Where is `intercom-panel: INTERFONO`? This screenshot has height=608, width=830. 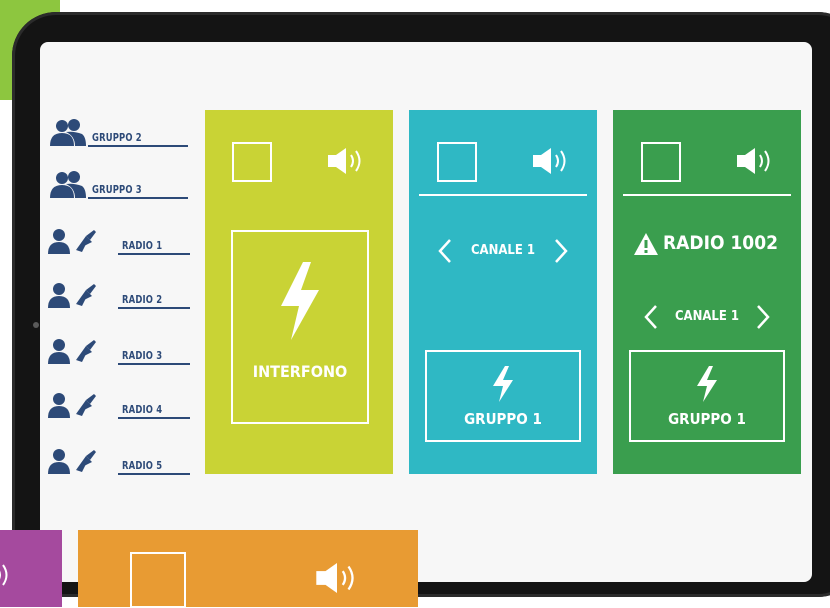
intercom-panel: INTERFONO is located at coordinates (299, 292).